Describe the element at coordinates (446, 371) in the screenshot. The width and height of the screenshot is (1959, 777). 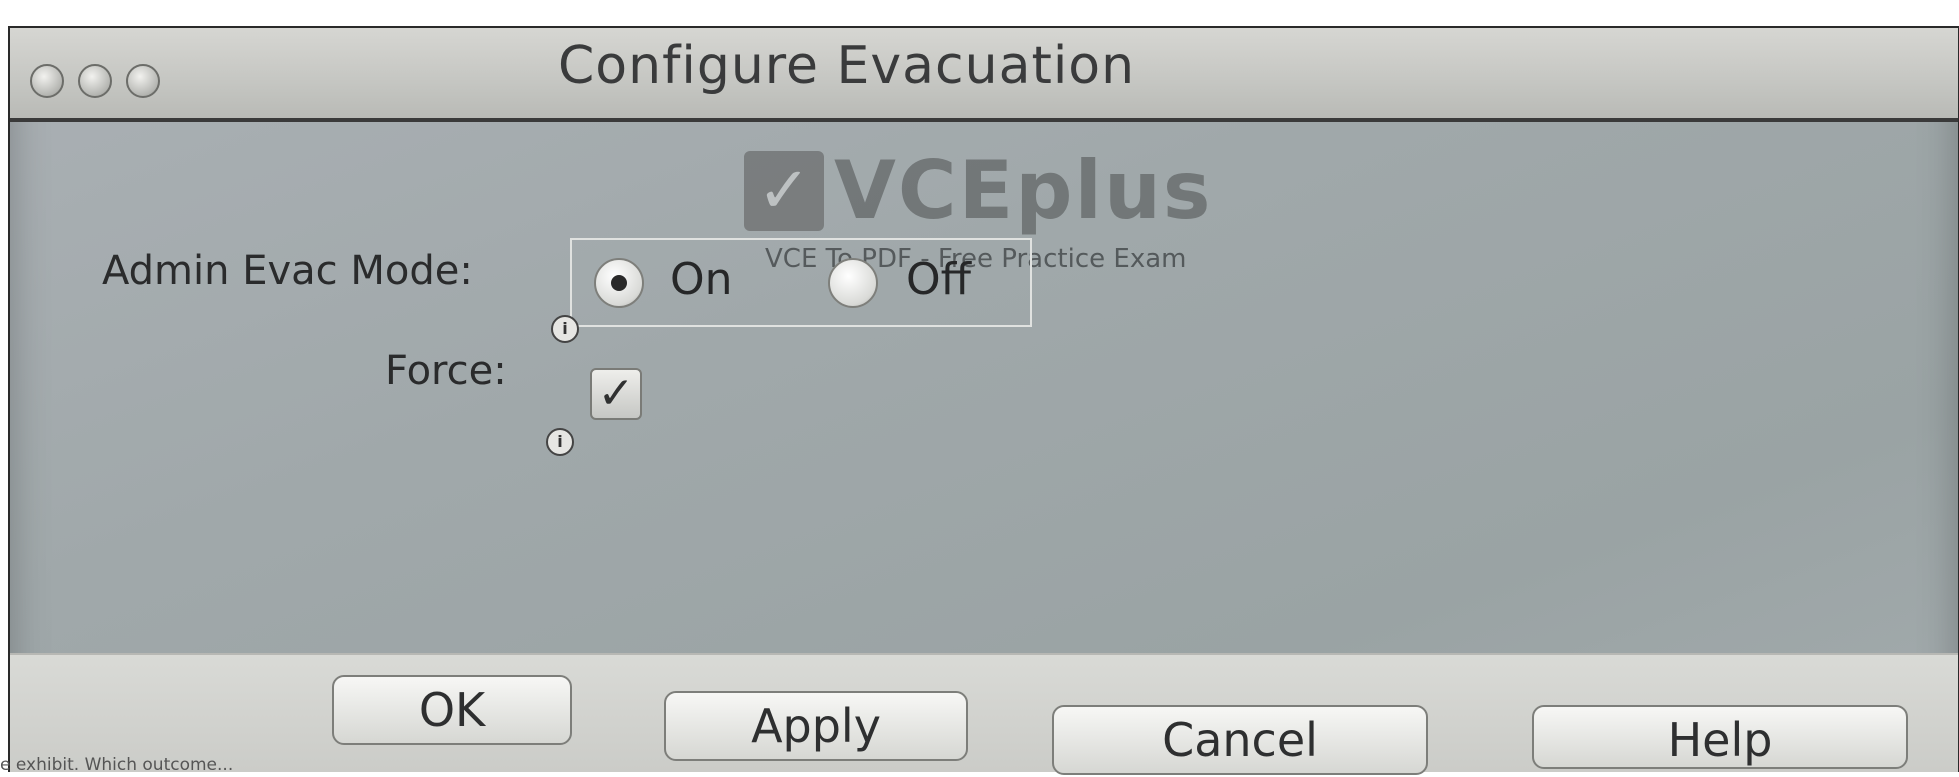
I see `force-label: Force:` at that location.